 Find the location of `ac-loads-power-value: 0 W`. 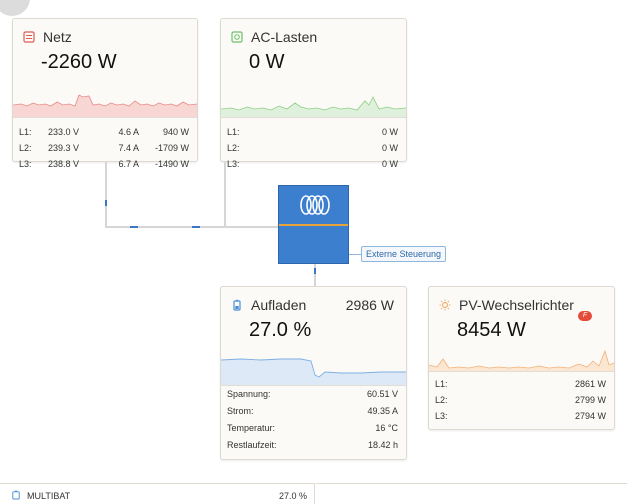

ac-loads-power-value: 0 W is located at coordinates (267, 62).